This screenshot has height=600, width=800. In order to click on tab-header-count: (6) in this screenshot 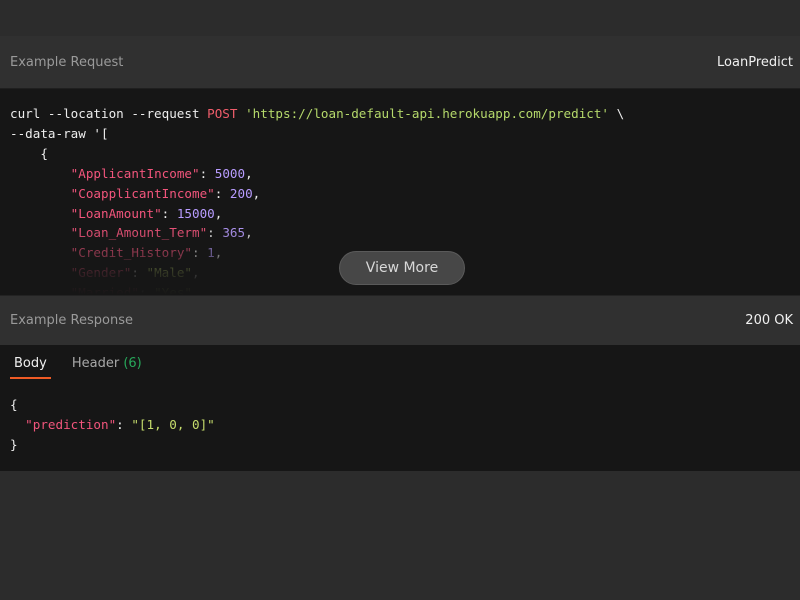, I will do `click(132, 363)`.